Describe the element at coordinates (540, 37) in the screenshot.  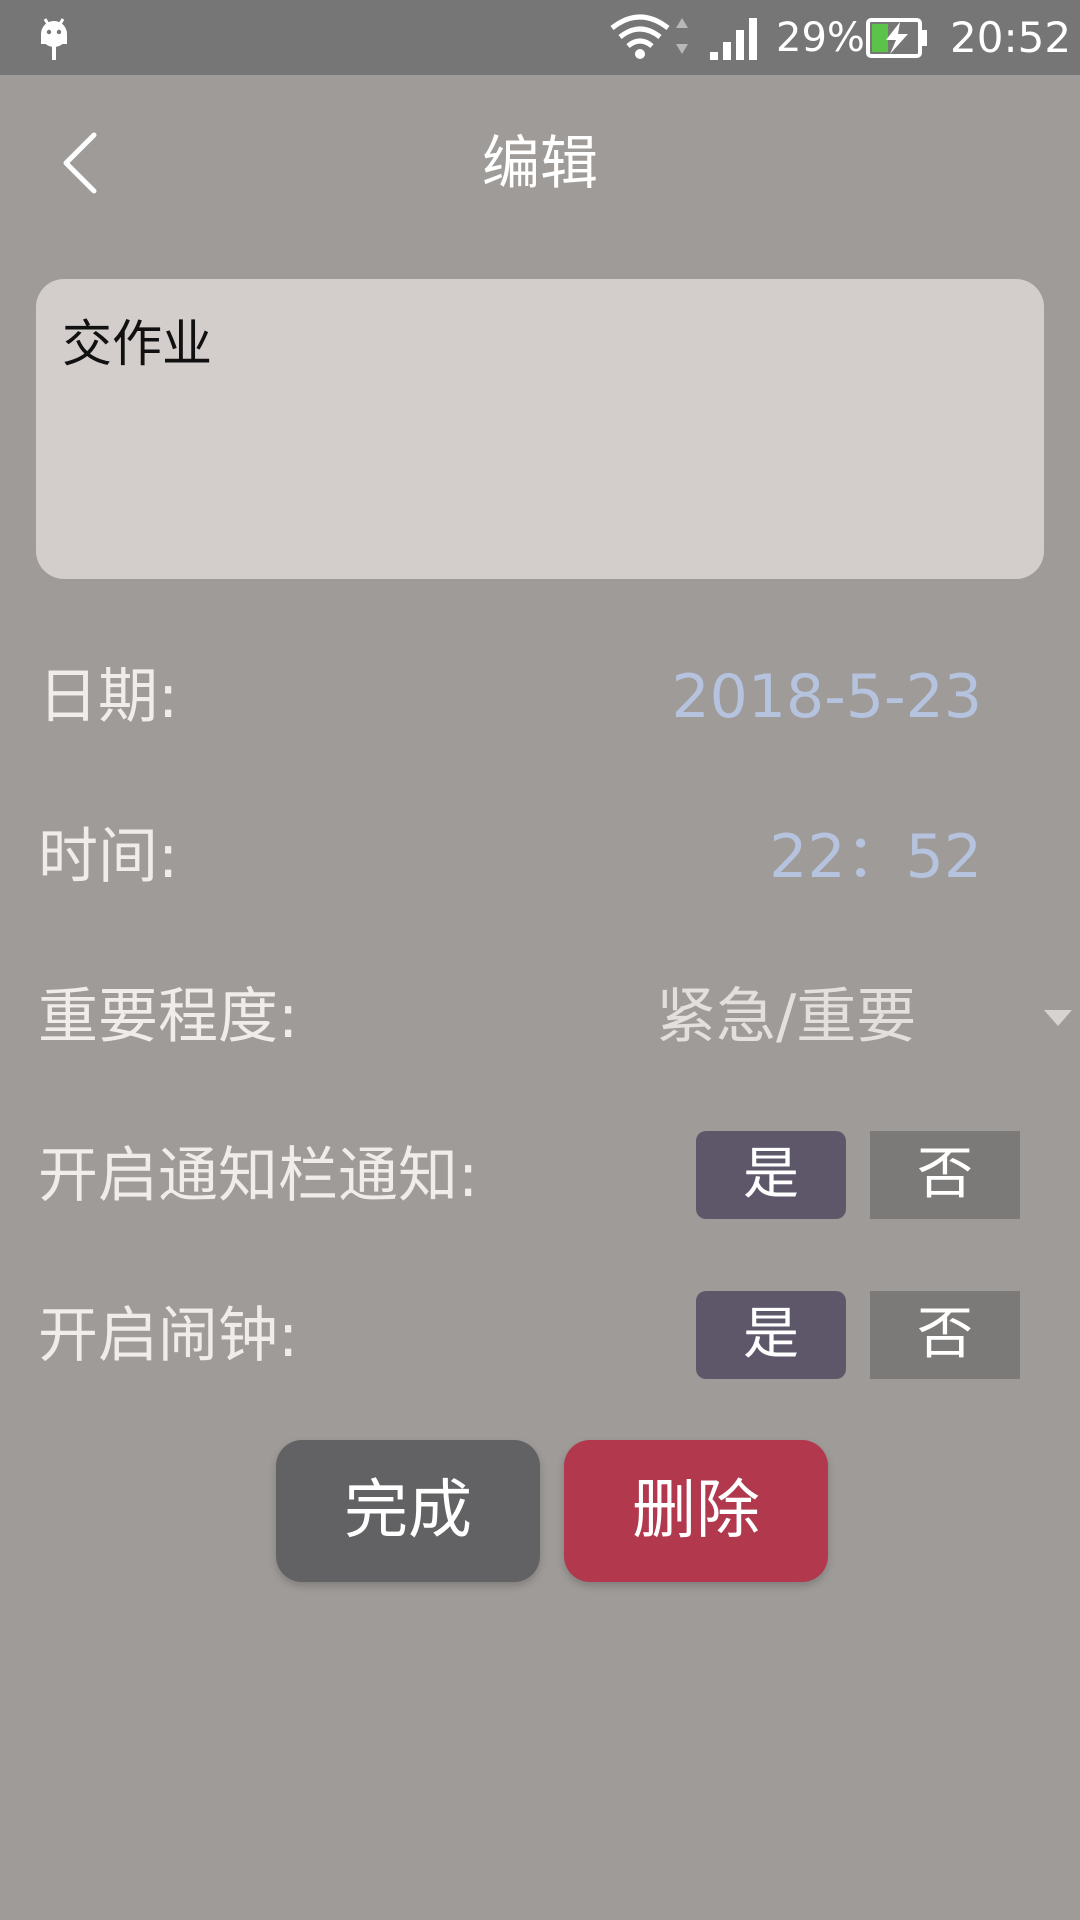
I see `status-bar: 29% 20:52` at that location.